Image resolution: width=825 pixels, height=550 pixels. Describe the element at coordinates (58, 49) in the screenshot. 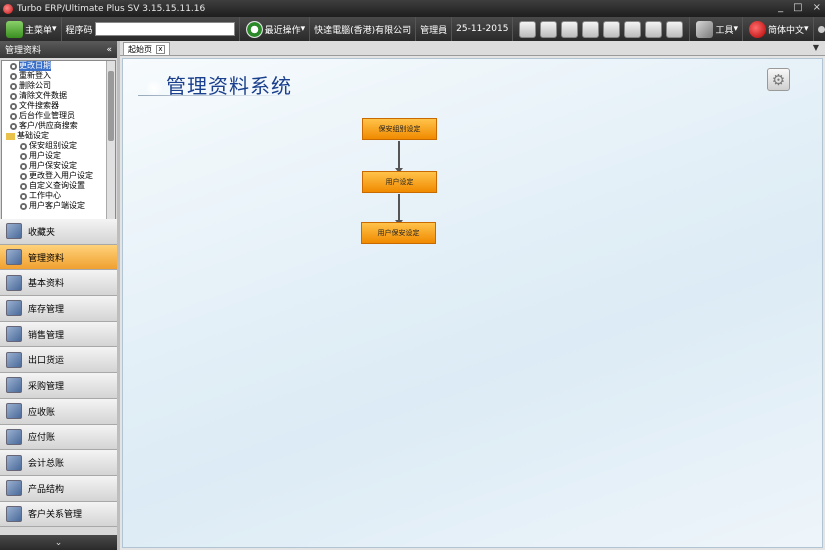

I see `nav-panel-header: 管理资料 «` at that location.